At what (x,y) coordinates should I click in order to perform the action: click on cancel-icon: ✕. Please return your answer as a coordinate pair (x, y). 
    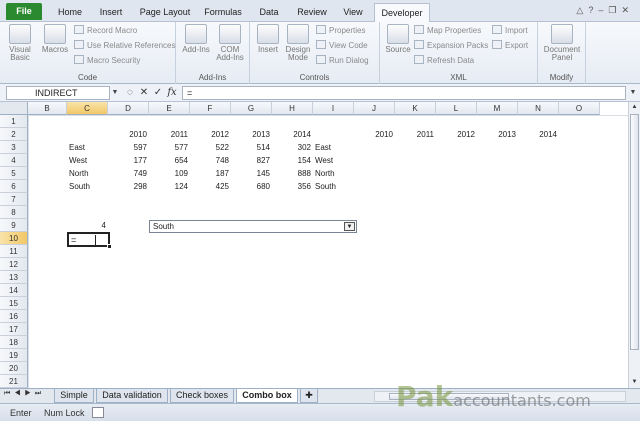
    Looking at the image, I should click on (144, 93).